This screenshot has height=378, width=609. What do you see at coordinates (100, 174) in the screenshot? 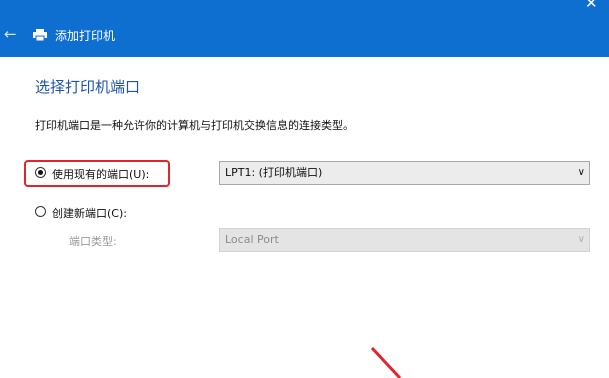
I see `existing-port-label: 使用现有的端口(U):` at bounding box center [100, 174].